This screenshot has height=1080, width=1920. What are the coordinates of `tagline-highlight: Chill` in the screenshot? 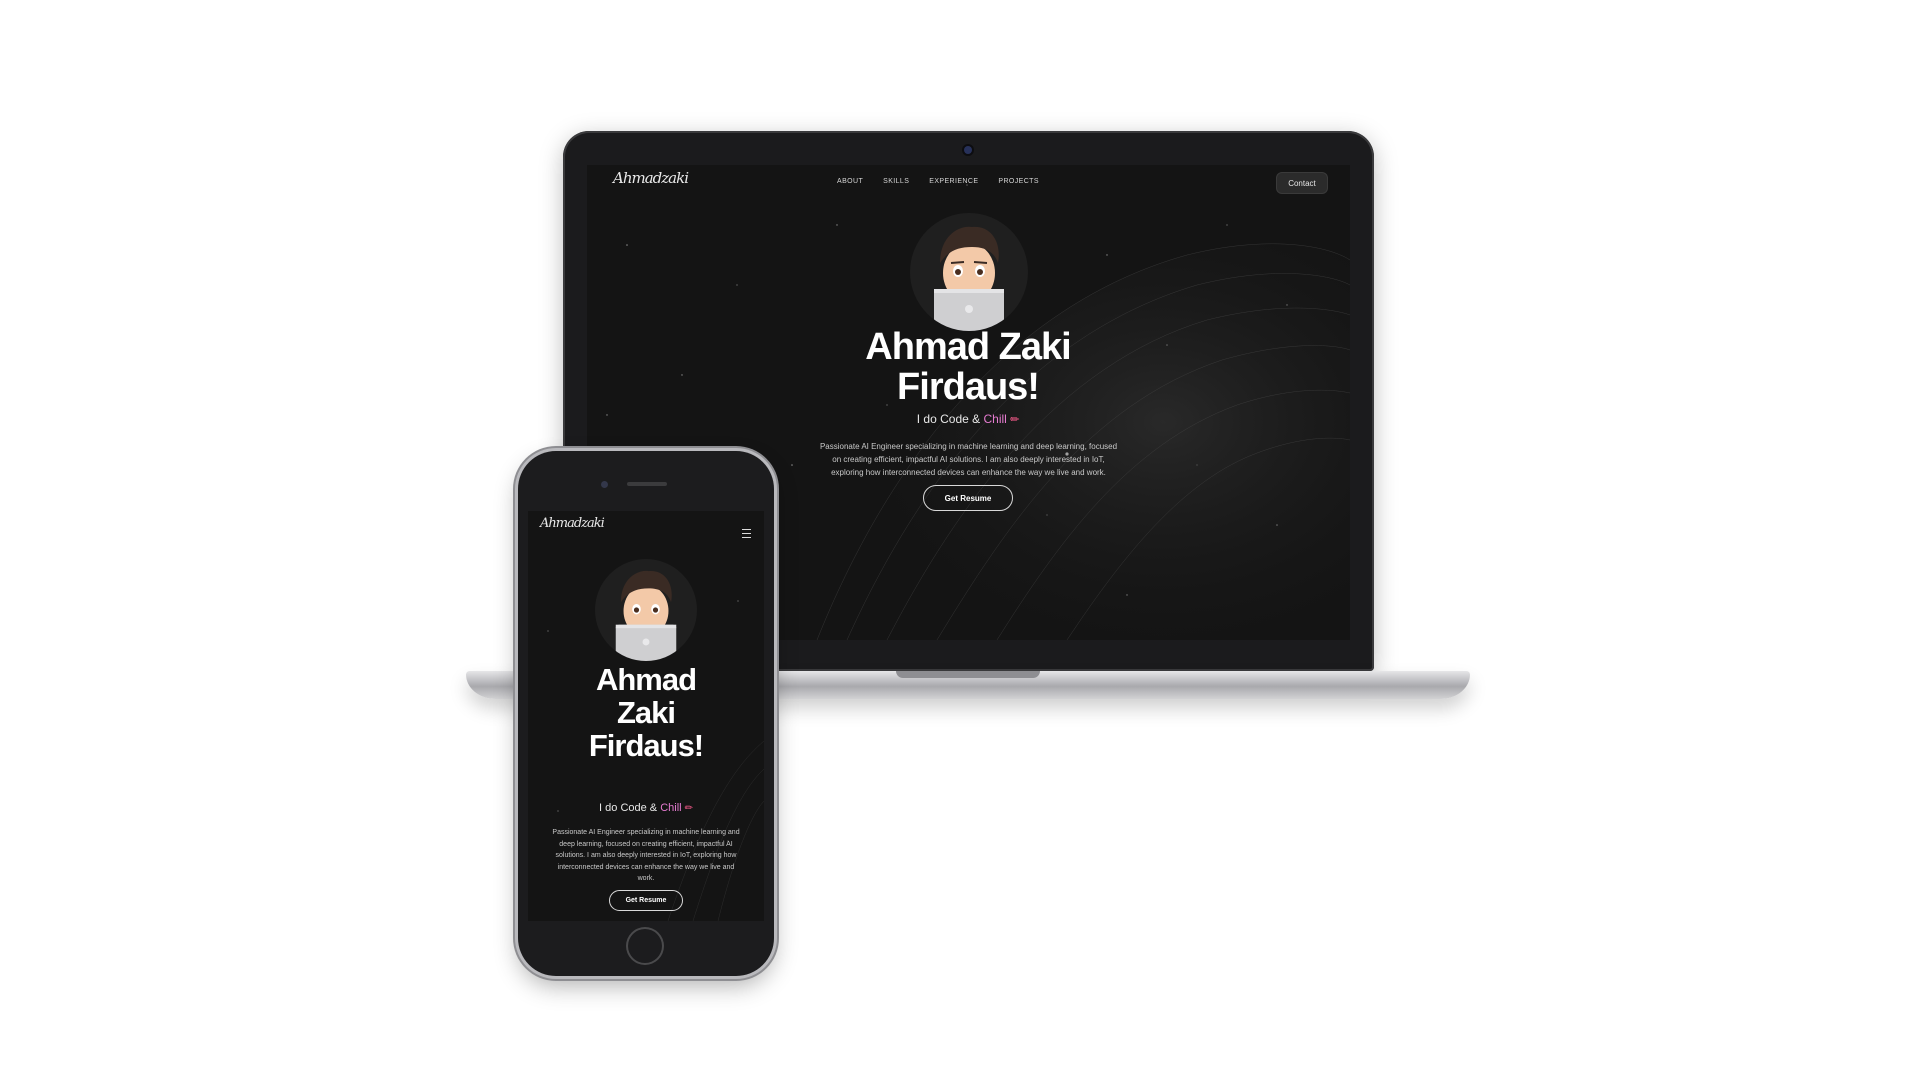 It's located at (995, 419).